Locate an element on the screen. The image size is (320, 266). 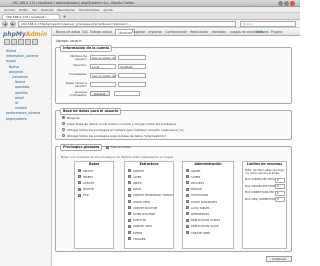
field-type-select: Local is located at coordinates (103, 66).